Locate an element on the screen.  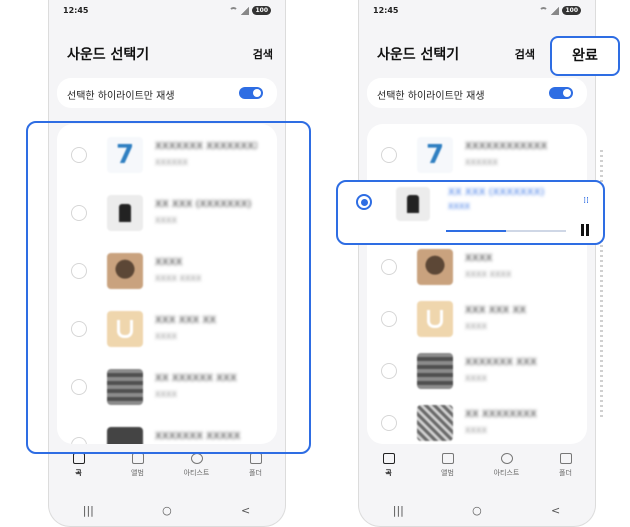
song-title: XXX XXX XX is located at coordinates (496, 310).